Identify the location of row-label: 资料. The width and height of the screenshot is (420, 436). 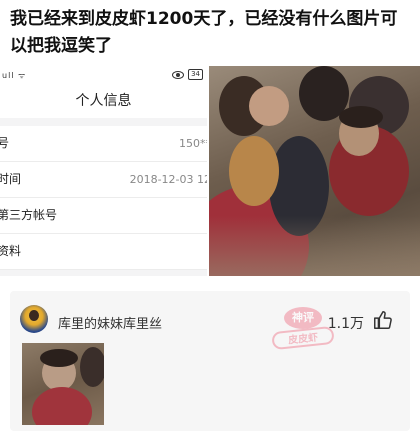
(11, 251).